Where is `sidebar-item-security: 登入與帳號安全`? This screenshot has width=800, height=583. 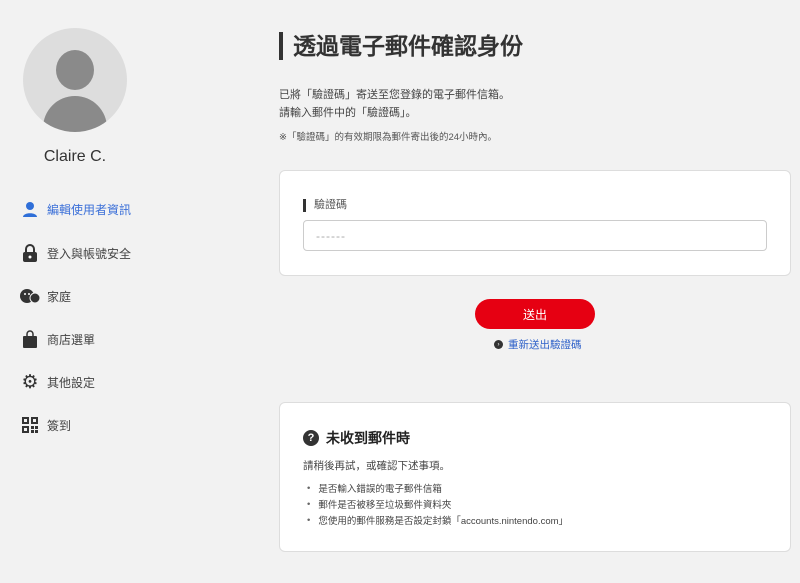
sidebar-item-security: 登入與帳號安全 is located at coordinates (75, 253).